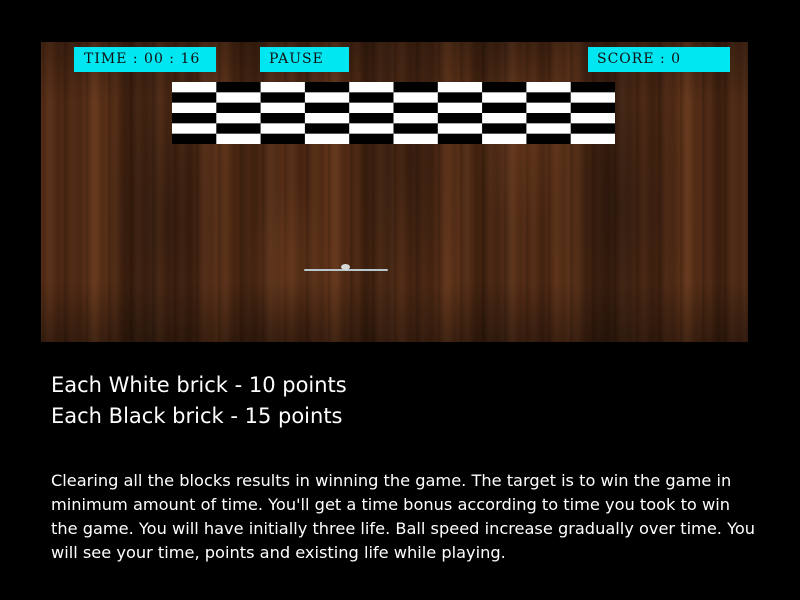 Image resolution: width=800 pixels, height=600 pixels. Describe the element at coordinates (304, 59) in the screenshot. I see `pause-button: PAUSE` at that location.